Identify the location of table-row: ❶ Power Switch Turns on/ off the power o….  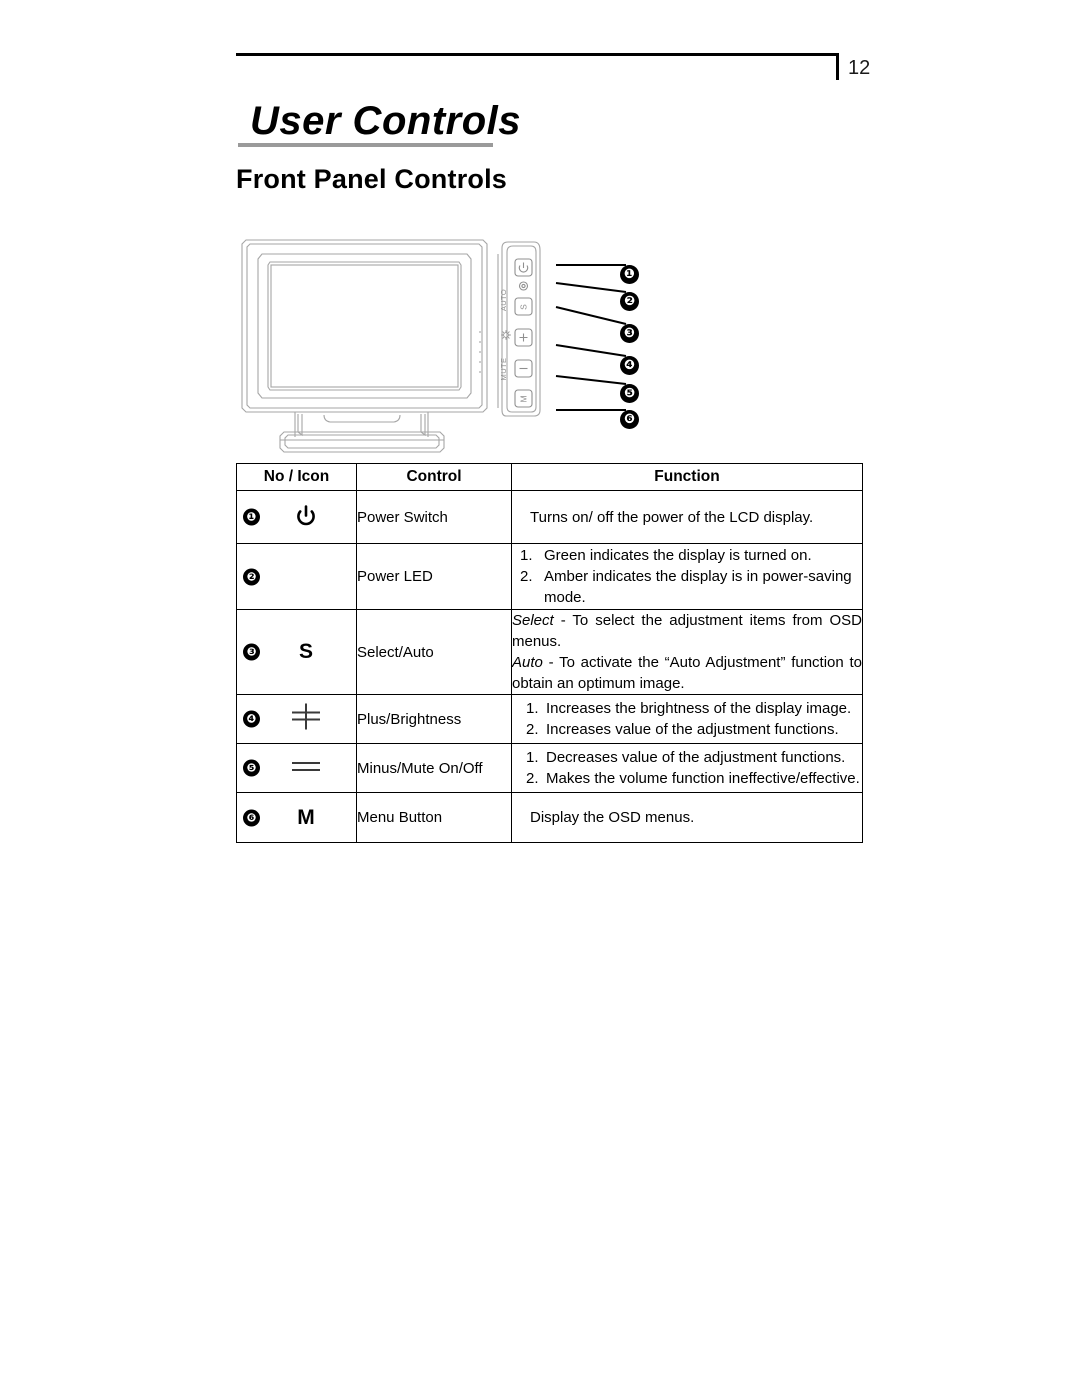
(549, 517).